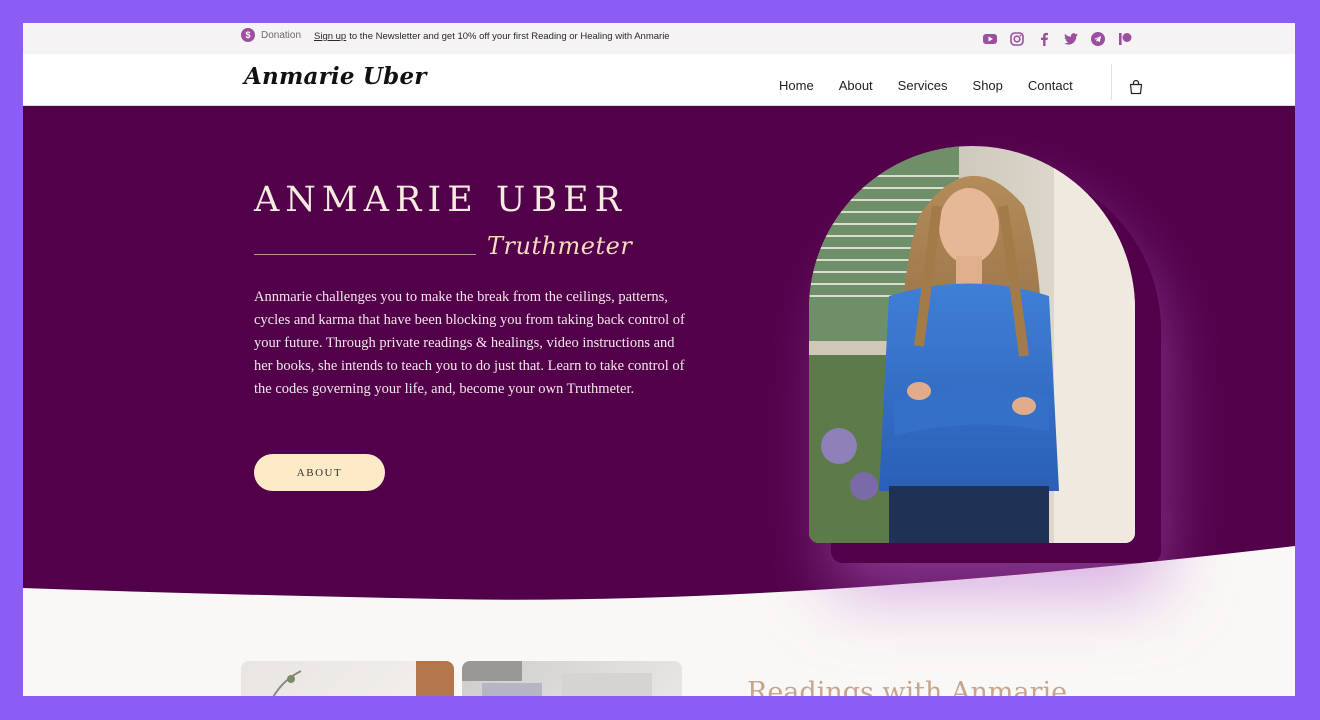  Describe the element at coordinates (1111, 82) in the screenshot. I see `nav-divider` at that location.